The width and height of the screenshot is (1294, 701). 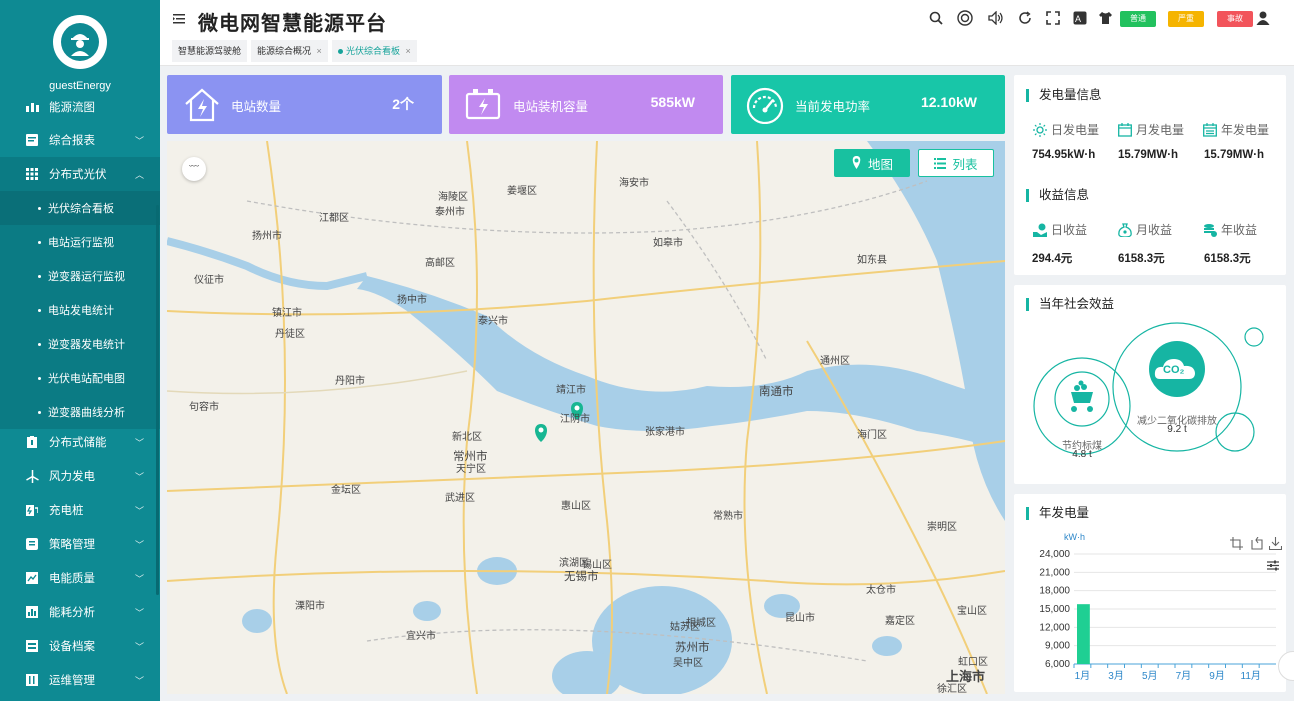 I want to click on sun-icon, so click(x=1040, y=129).